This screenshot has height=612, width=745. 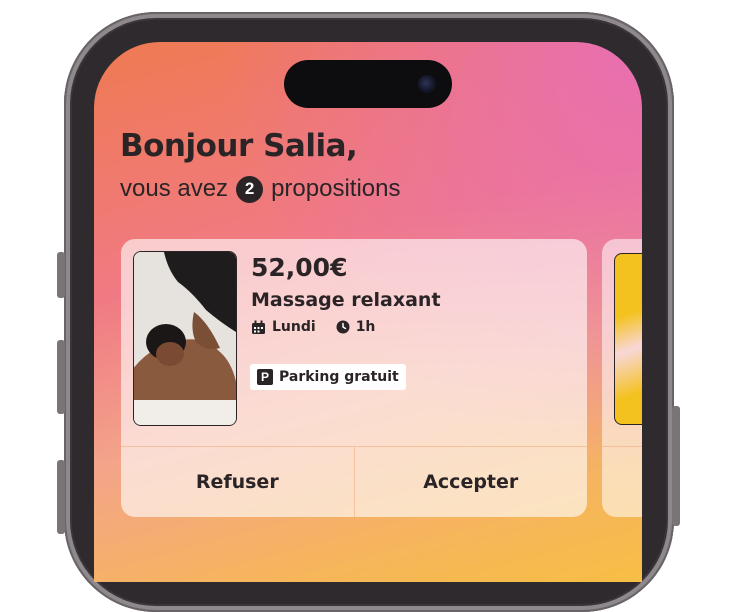 I want to click on proposal-price: 52,00€, so click(x=299, y=267).